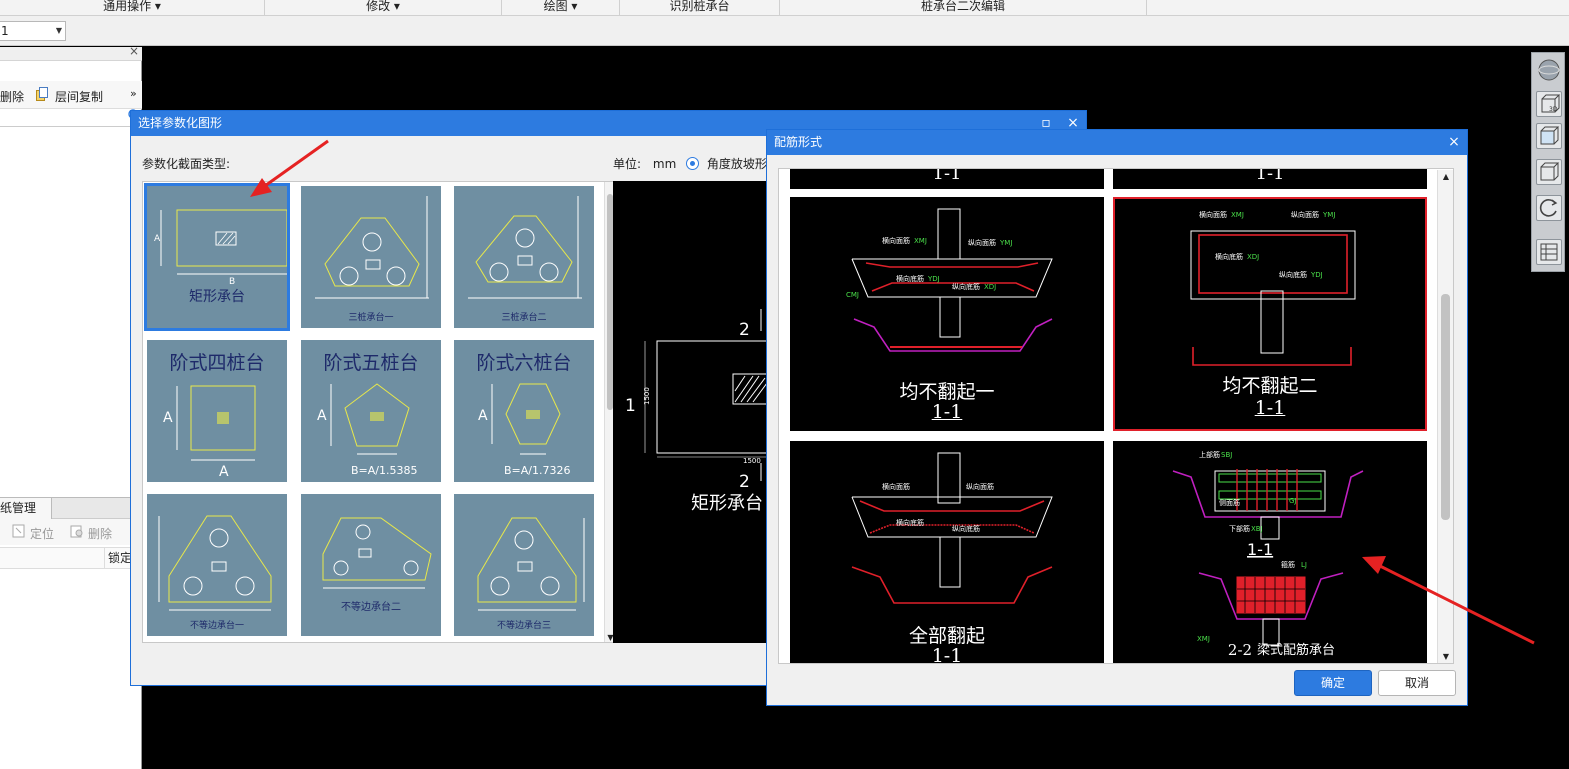 The image size is (1569, 769). Describe the element at coordinates (537, 470) in the screenshot. I see `formula-label: B=A/1.7326` at that location.